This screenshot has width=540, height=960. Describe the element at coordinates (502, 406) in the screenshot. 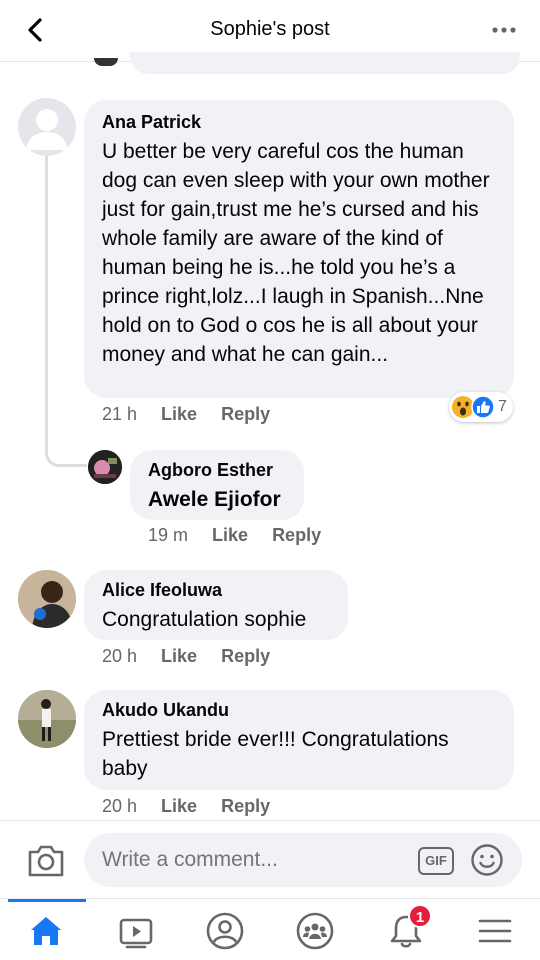

I see `reaction-count: 7` at that location.